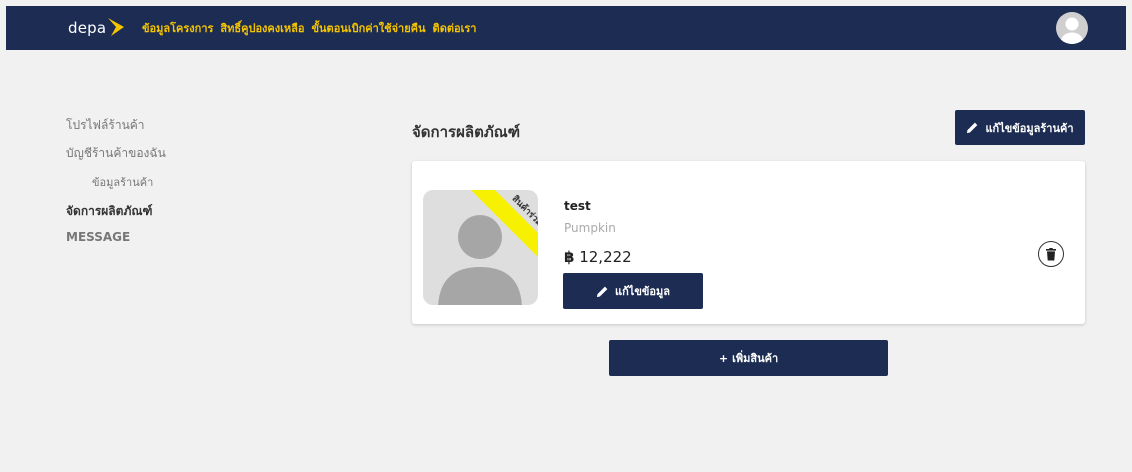 The height and width of the screenshot is (472, 1132). I want to click on edit-product-label: แก้ไขข้อมูล, so click(642, 291).